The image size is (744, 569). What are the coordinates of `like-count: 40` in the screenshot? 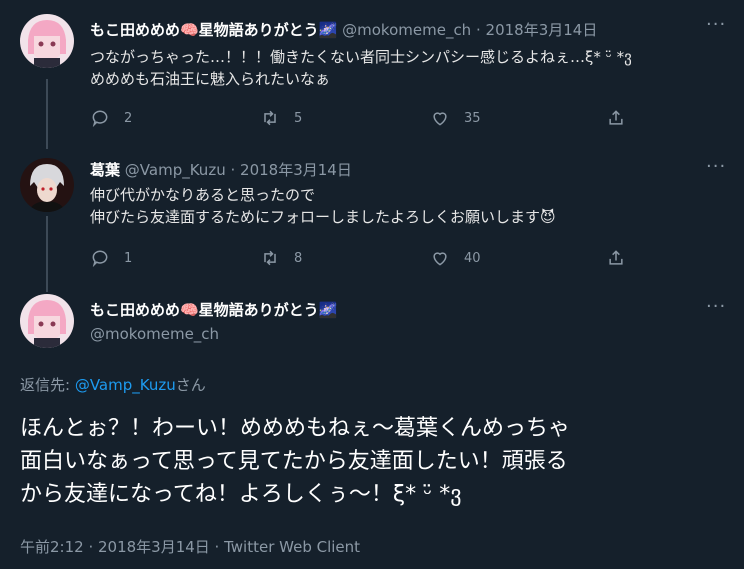 It's located at (472, 258).